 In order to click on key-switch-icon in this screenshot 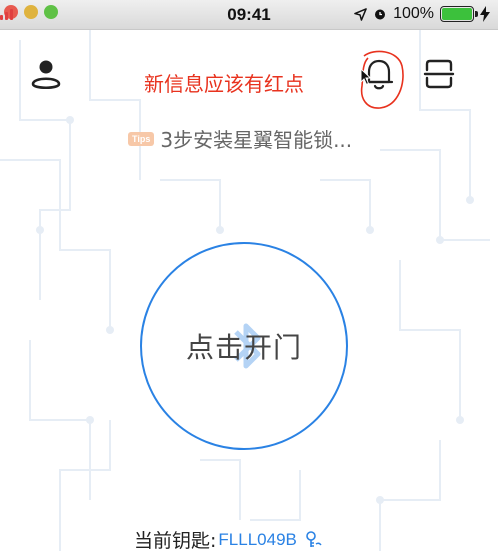, I will do `click(313, 540)`.